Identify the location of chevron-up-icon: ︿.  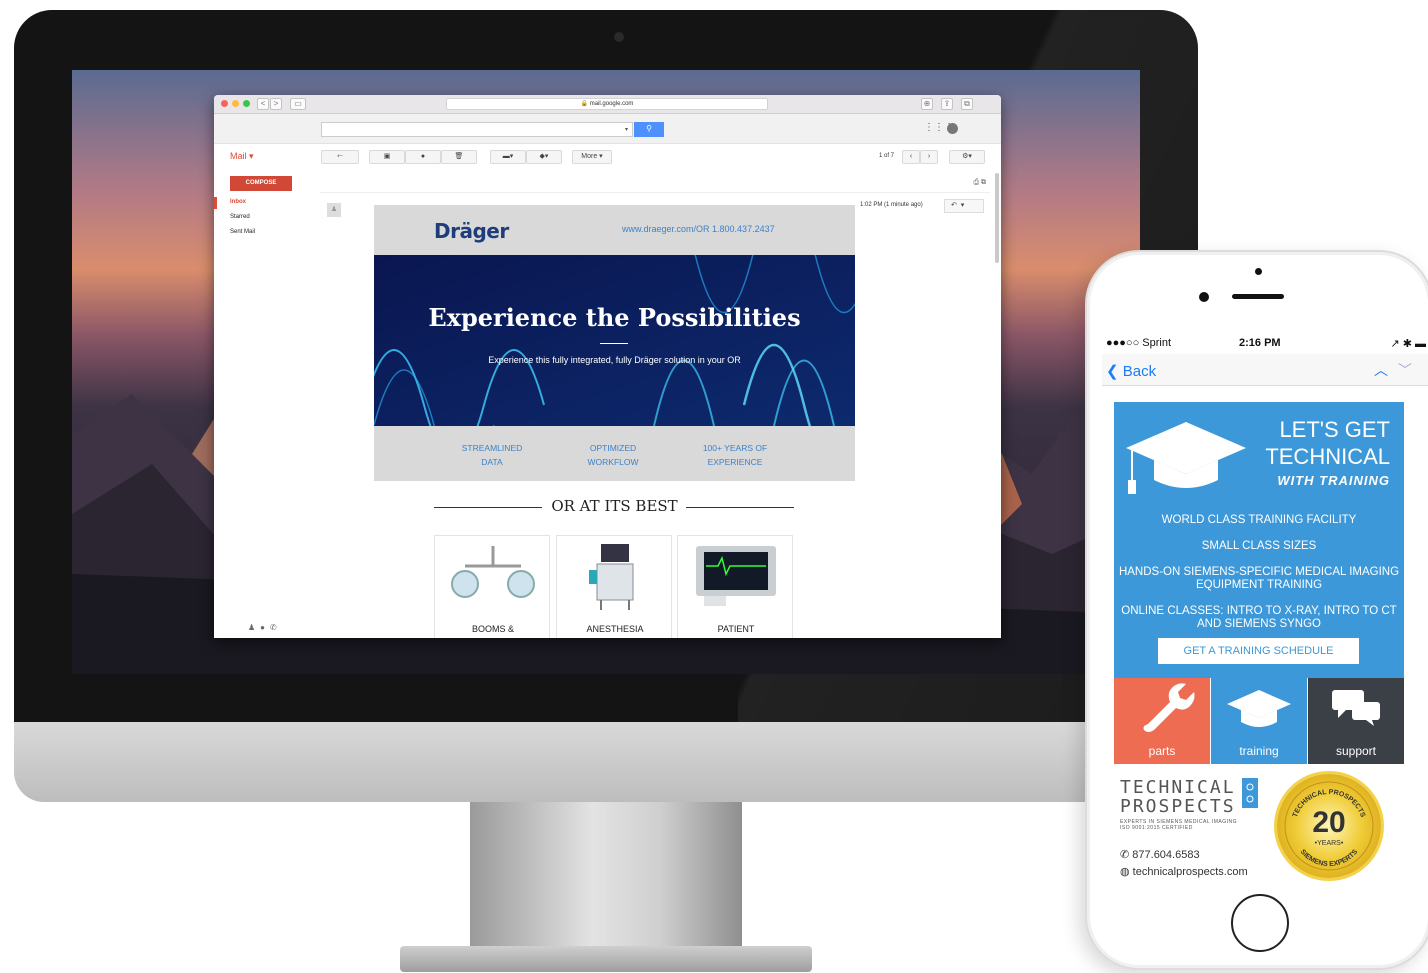
(1386, 370).